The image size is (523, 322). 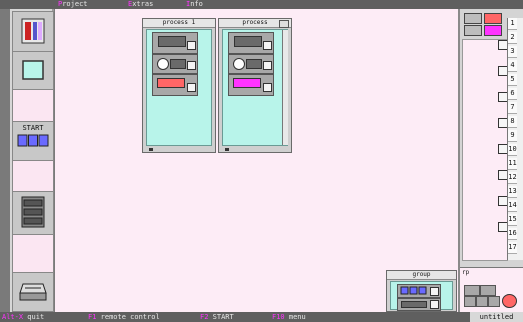 I want to click on channel-number: 15, so click(x=512, y=220).